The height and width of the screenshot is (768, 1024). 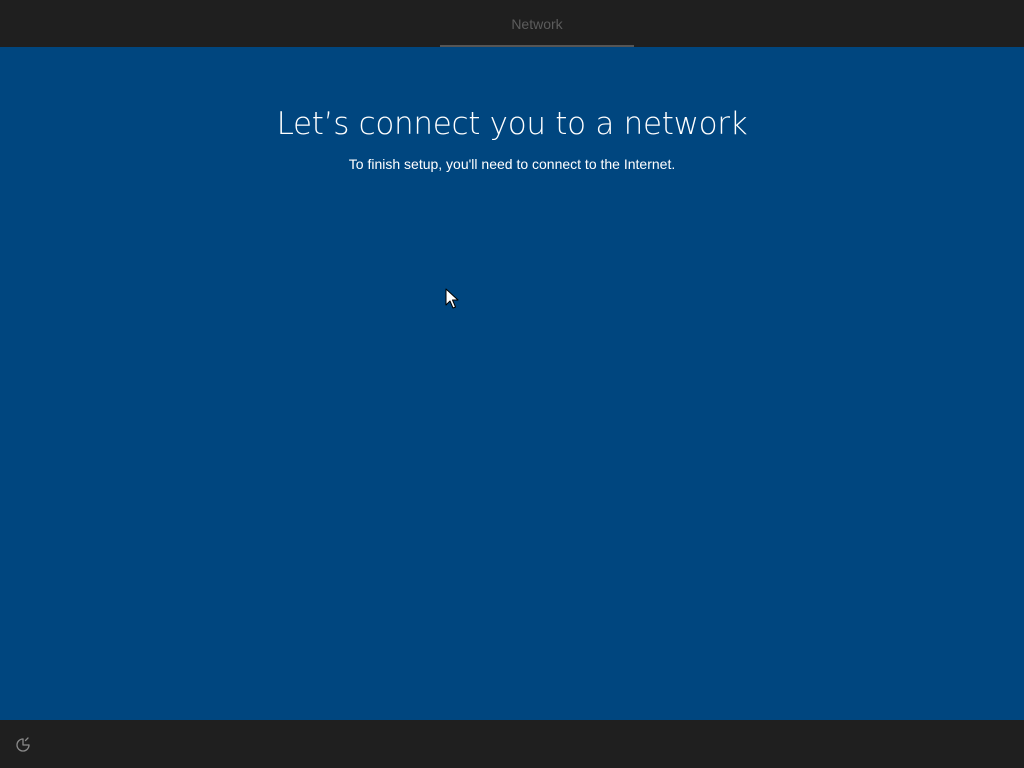 I want to click on ease-of-access-button, so click(x=23, y=745).